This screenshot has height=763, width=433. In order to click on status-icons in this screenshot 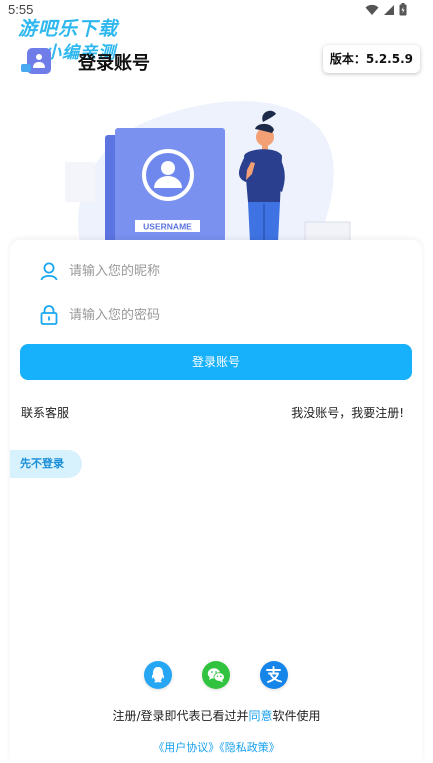, I will do `click(386, 9)`.